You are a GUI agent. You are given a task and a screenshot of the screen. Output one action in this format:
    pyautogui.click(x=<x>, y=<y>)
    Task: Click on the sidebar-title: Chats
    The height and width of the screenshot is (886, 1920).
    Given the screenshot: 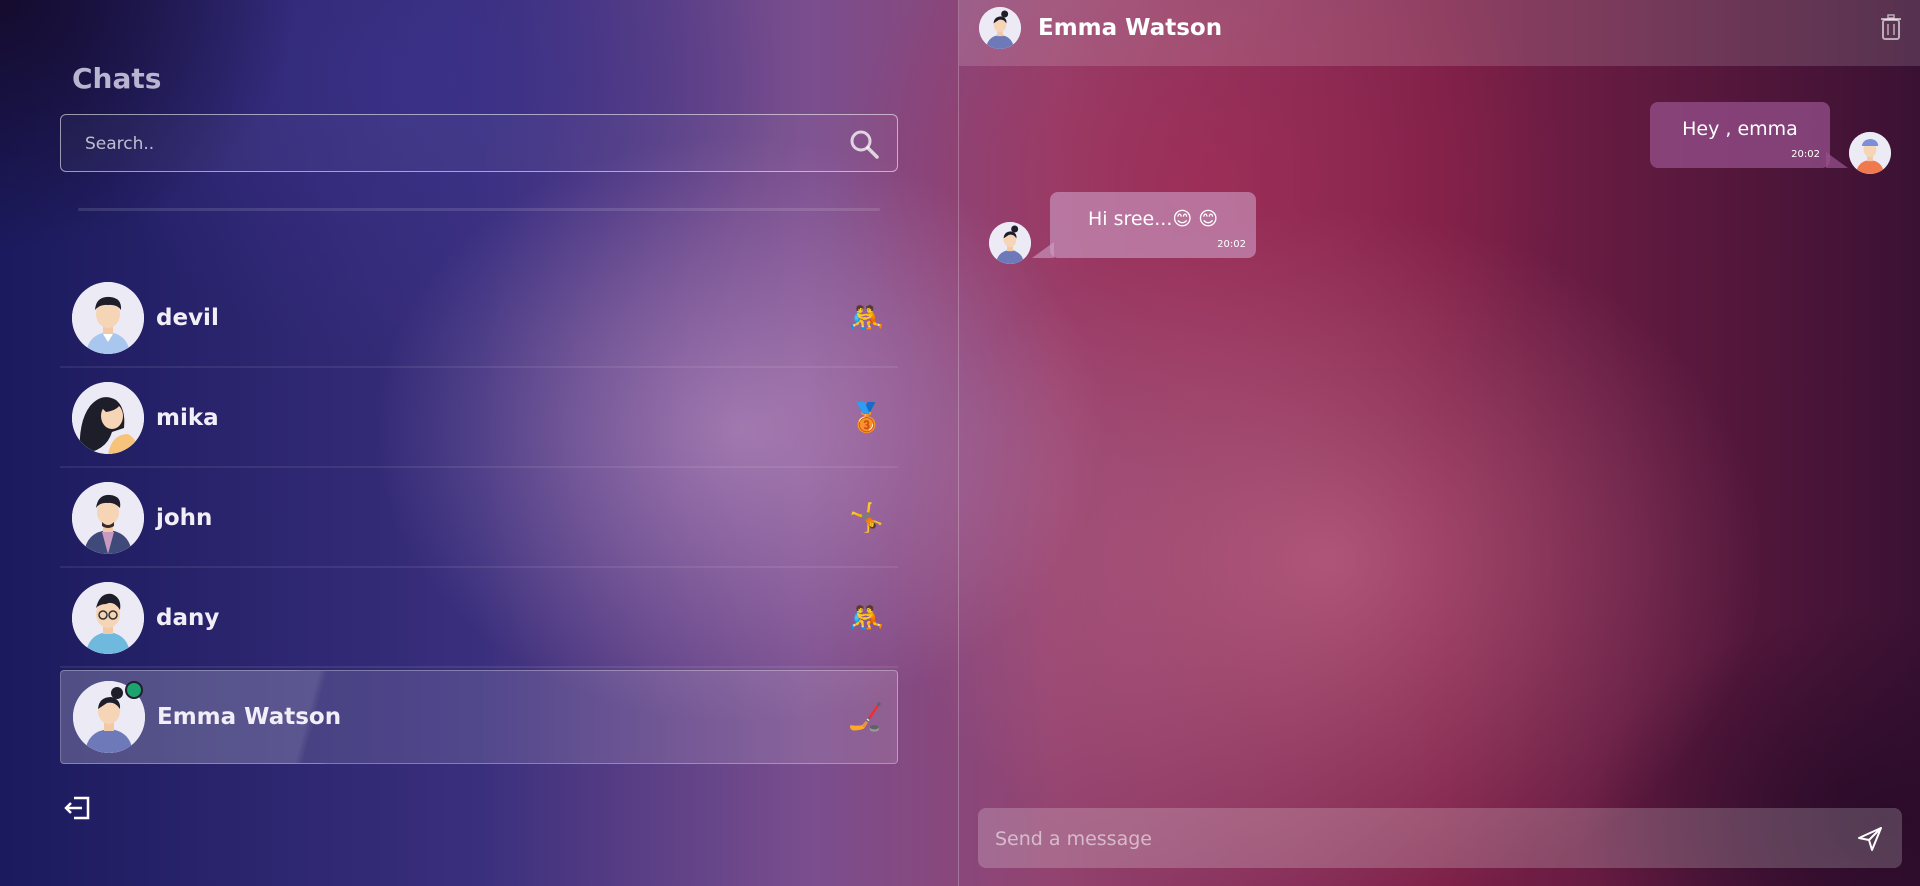 What is the action you would take?
    pyautogui.click(x=117, y=78)
    